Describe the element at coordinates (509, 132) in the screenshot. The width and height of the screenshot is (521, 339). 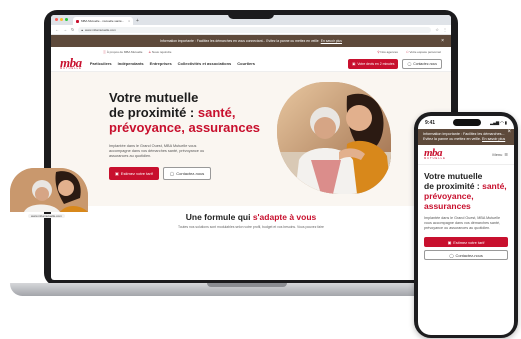
I see `phone-banner-close-icon: ×` at that location.